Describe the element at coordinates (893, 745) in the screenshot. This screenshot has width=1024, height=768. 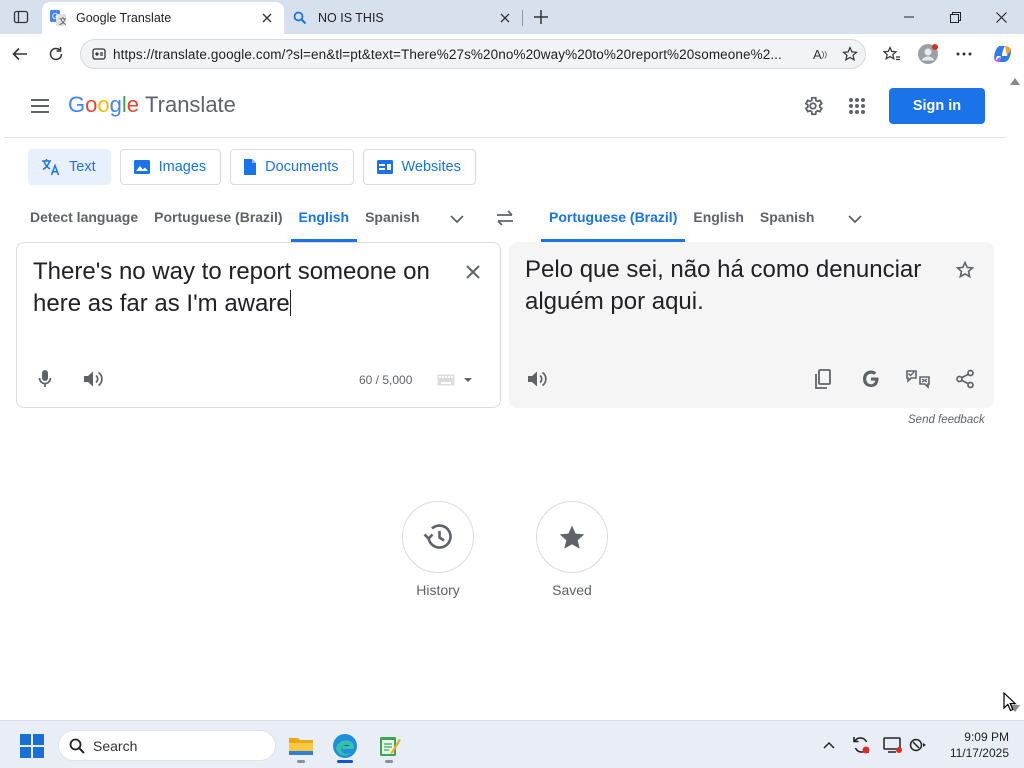
I see `display-icon` at that location.